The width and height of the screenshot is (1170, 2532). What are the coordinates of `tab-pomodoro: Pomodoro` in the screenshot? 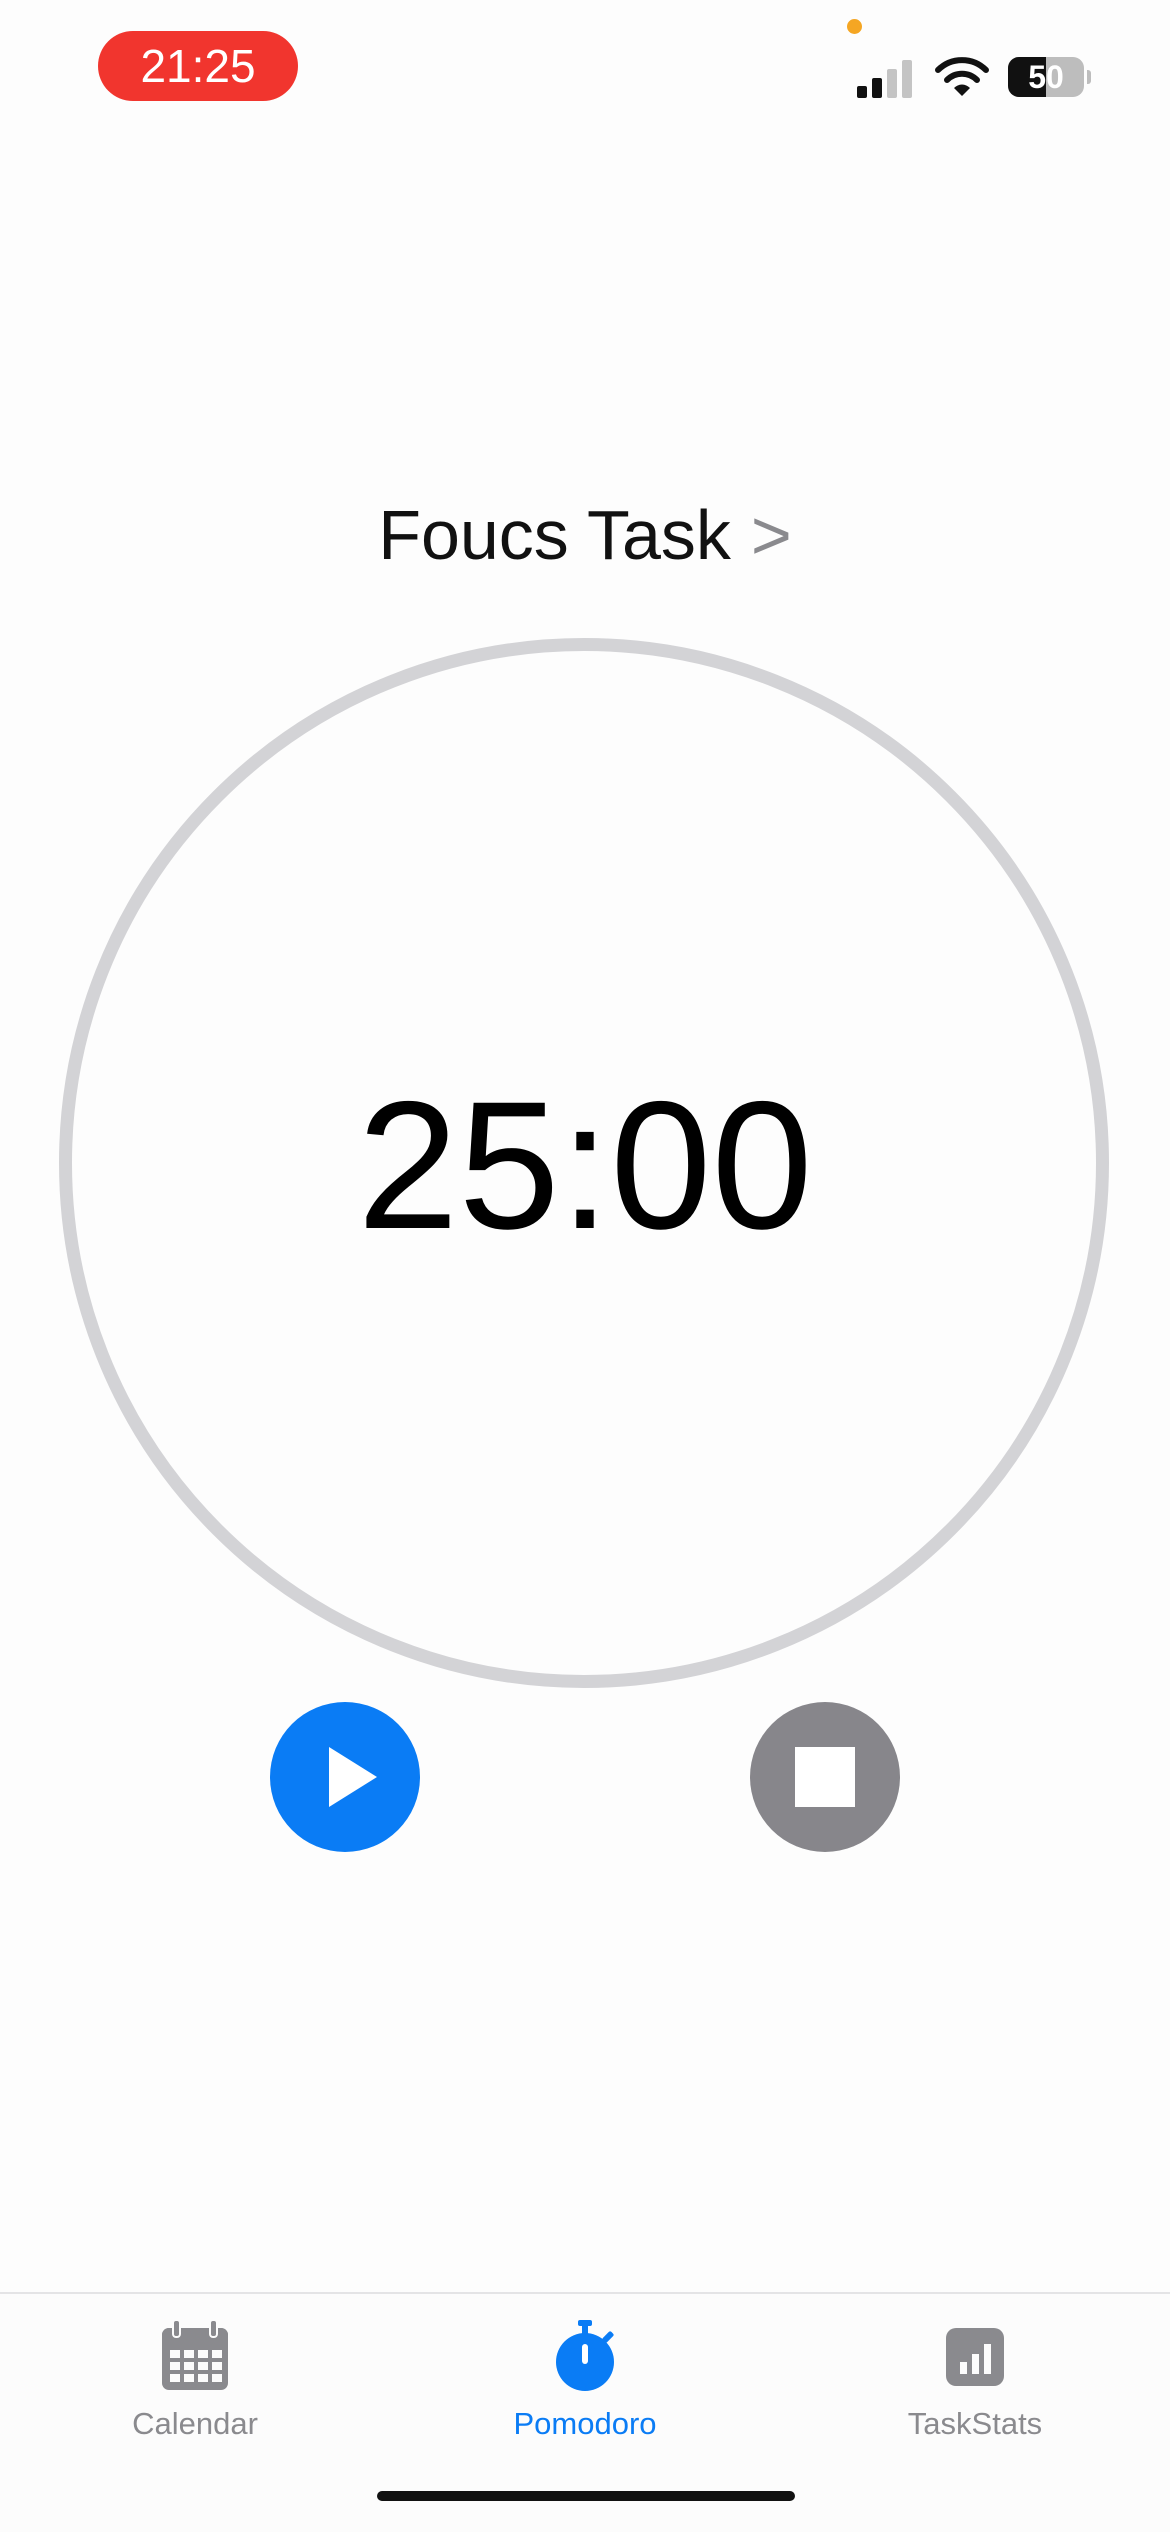 It's located at (585, 2374).